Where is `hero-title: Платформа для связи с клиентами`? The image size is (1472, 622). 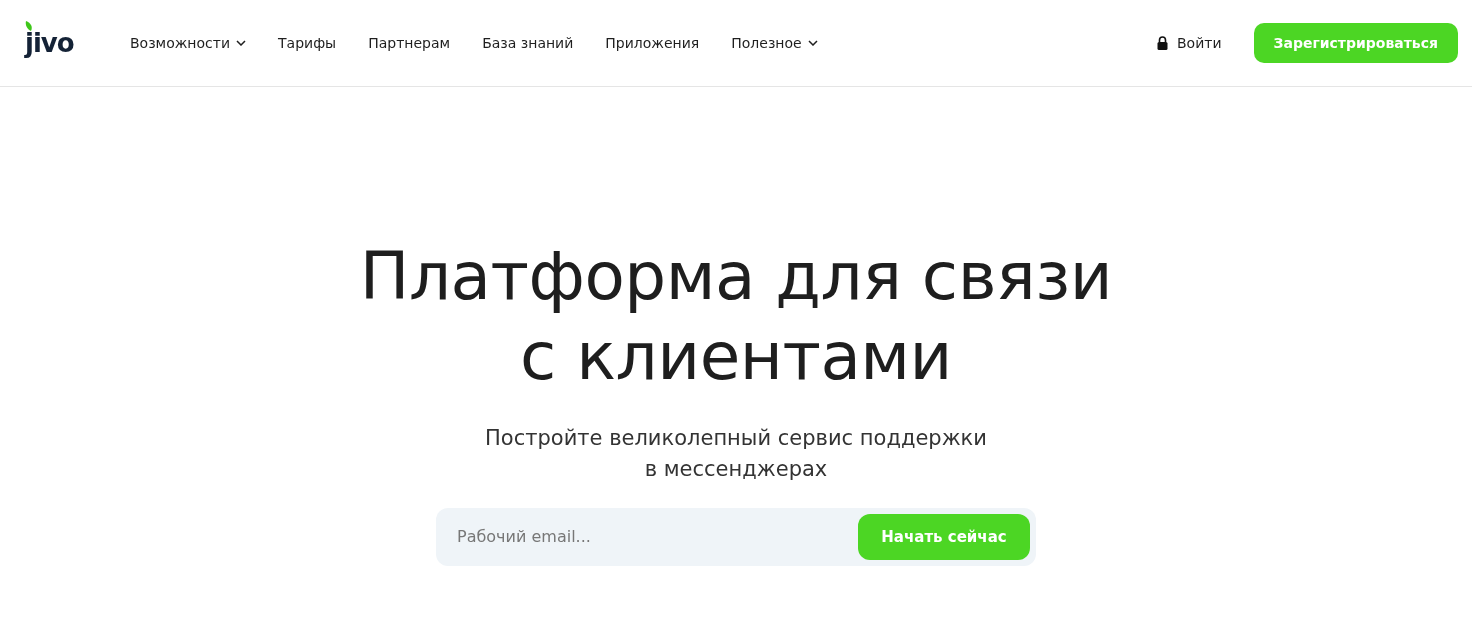
hero-title: Платформа для связи с клиентами is located at coordinates (736, 317).